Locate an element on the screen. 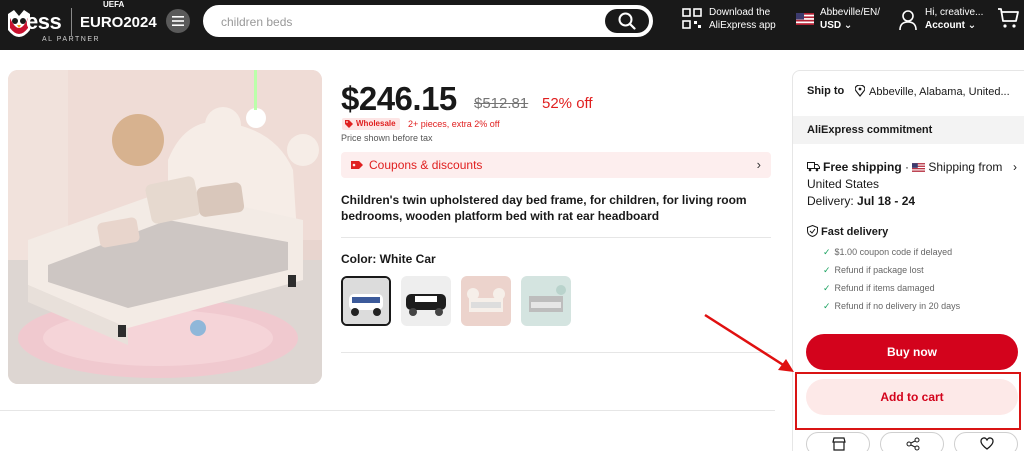  annotation-arrow is located at coordinates (749, 342).